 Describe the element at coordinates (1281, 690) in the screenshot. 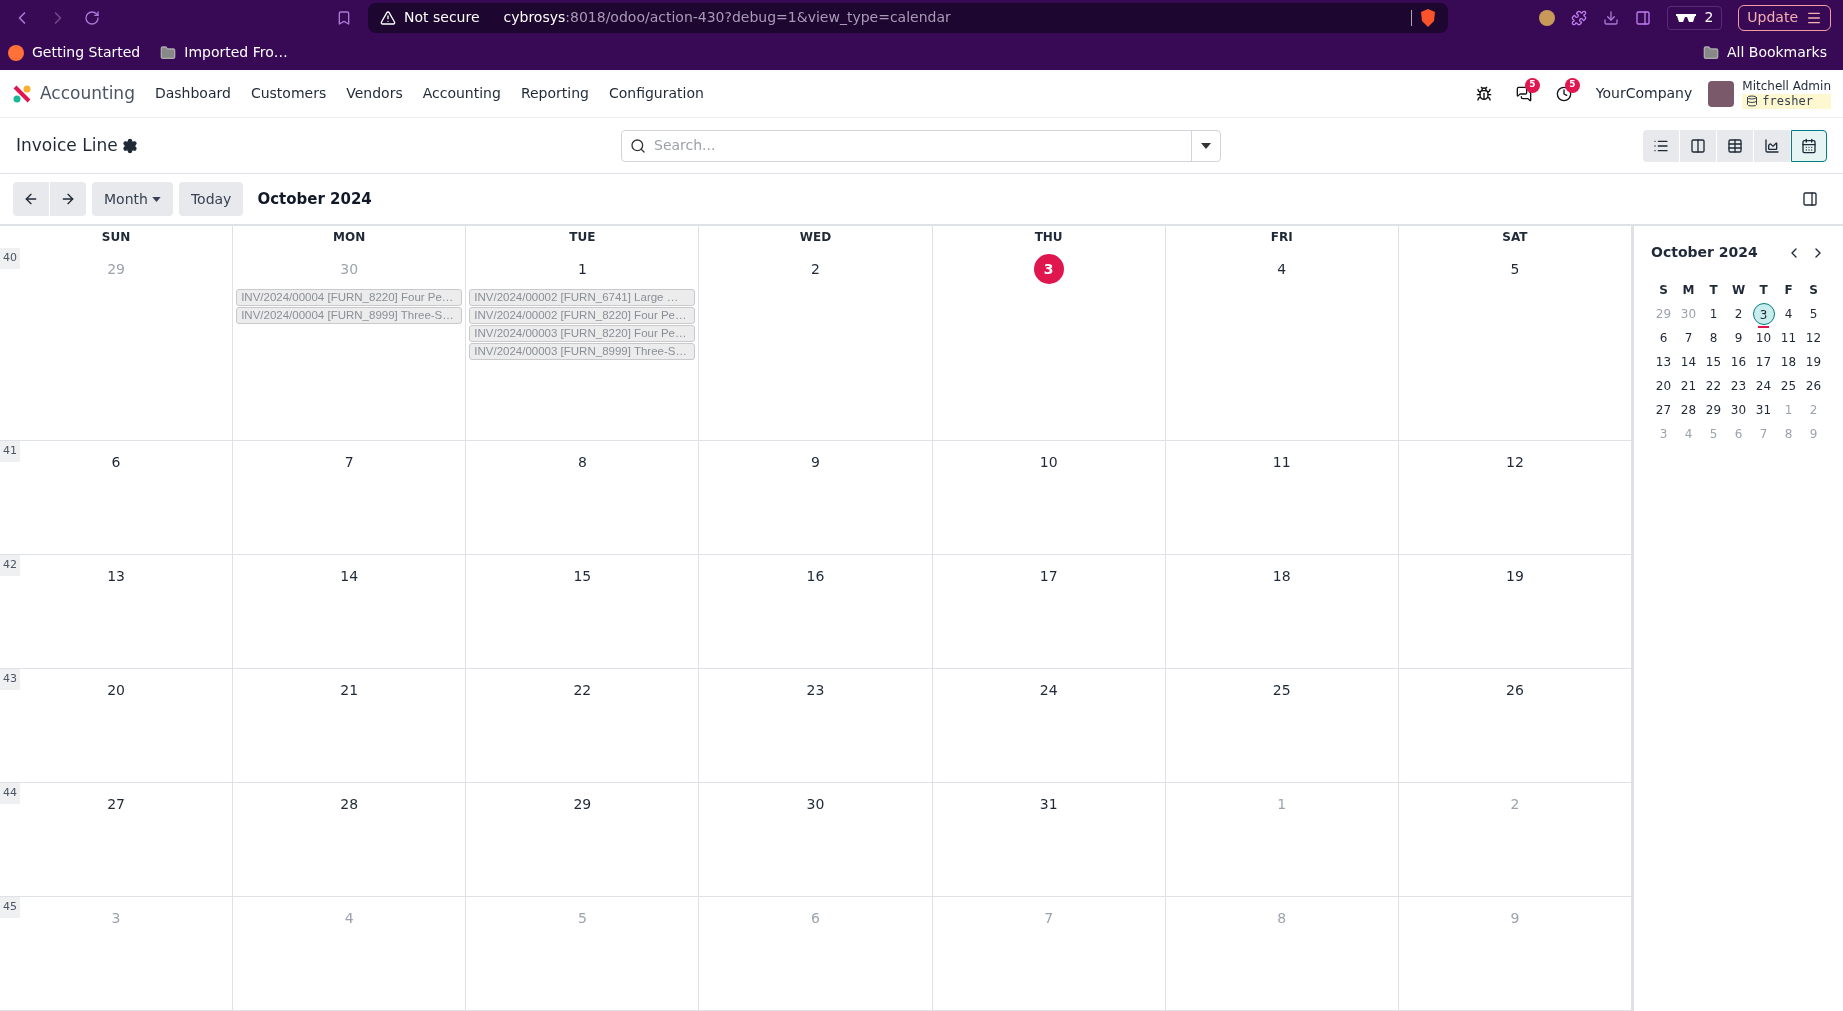

I see `day-number: 25` at that location.